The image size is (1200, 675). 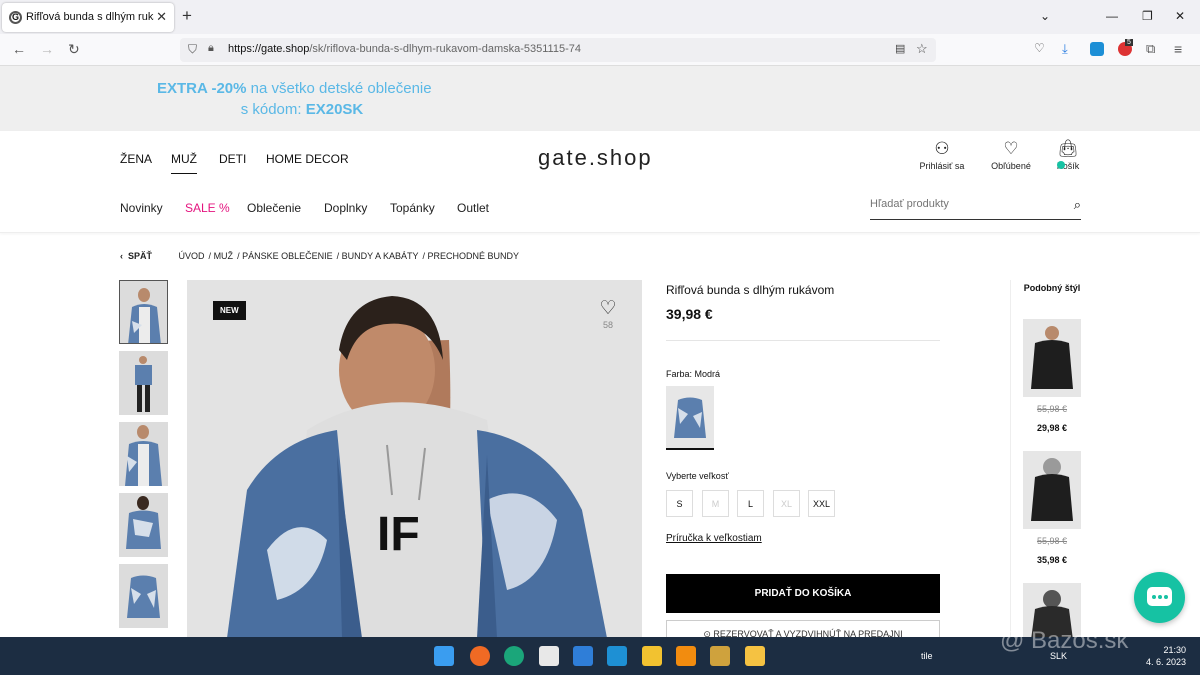 I want to click on size-label: Vyberte veľkosť, so click(x=697, y=476).